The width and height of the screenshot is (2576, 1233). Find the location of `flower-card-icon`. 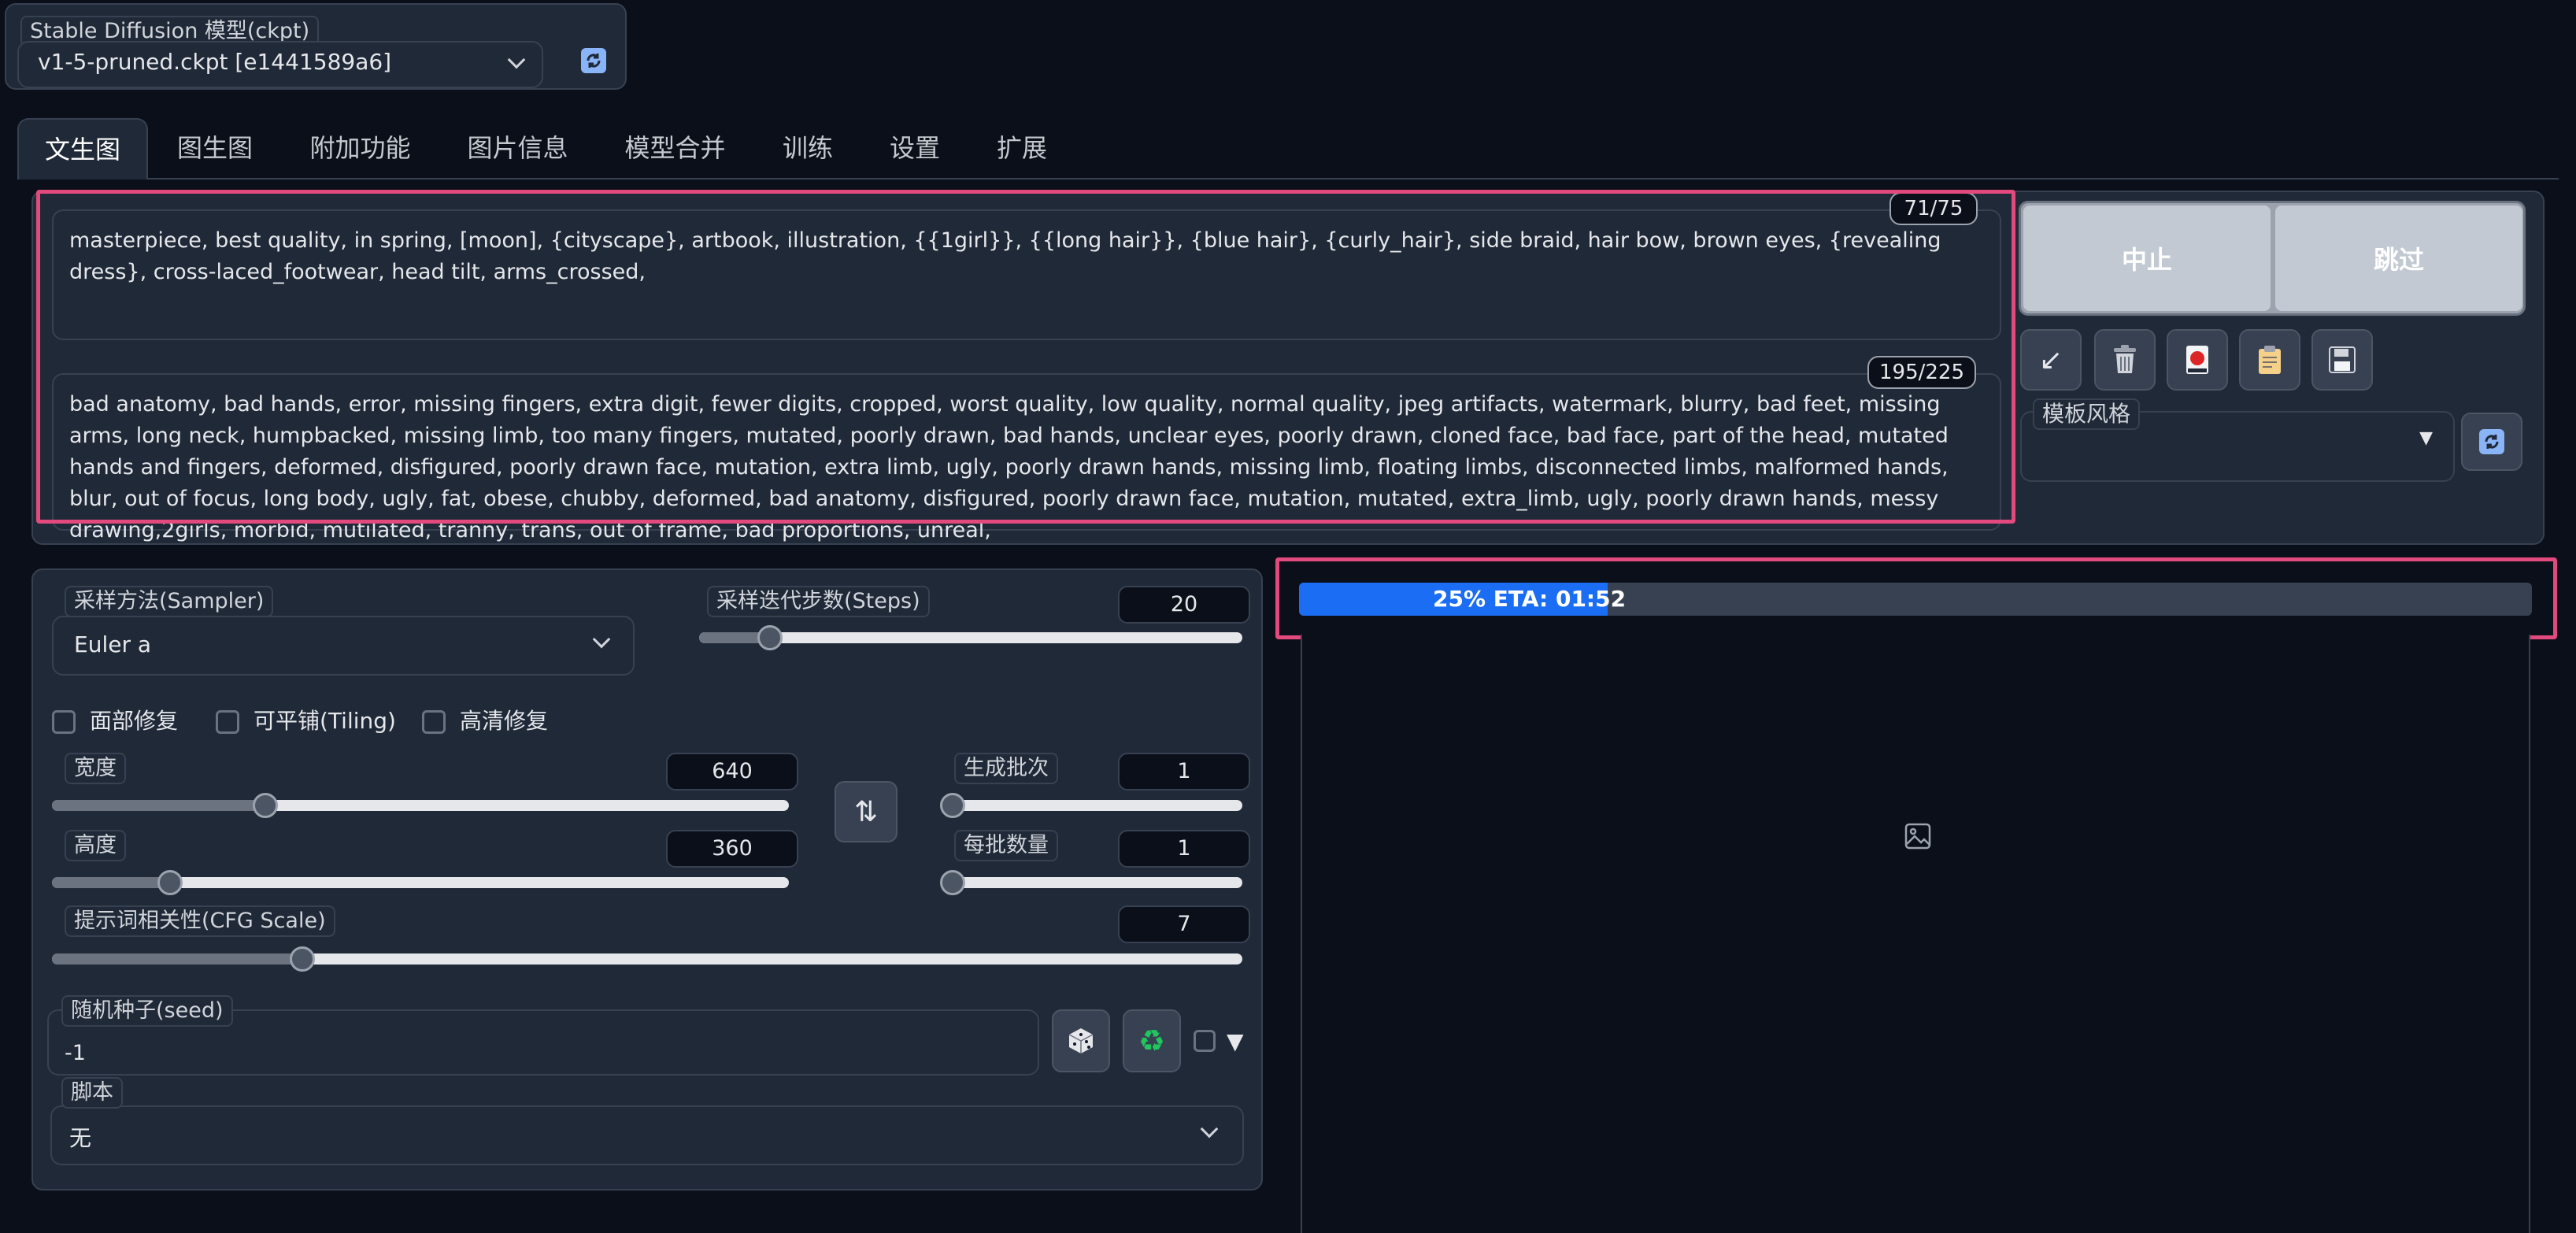

flower-card-icon is located at coordinates (2197, 360).